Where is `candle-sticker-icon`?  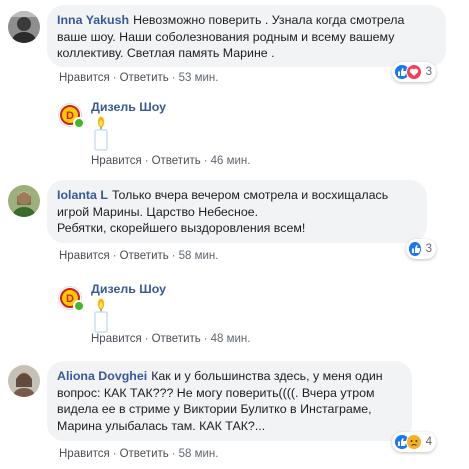
candle-sticker-icon is located at coordinates (101, 136).